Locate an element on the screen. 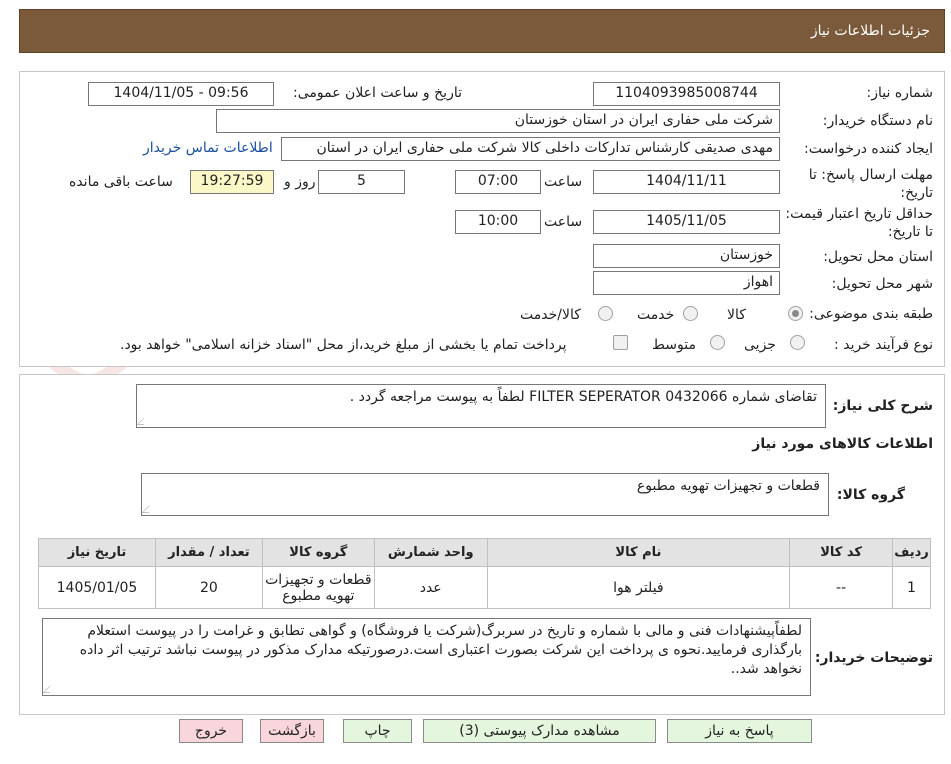 The width and height of the screenshot is (951, 764). print-button: چاپ is located at coordinates (377, 731).